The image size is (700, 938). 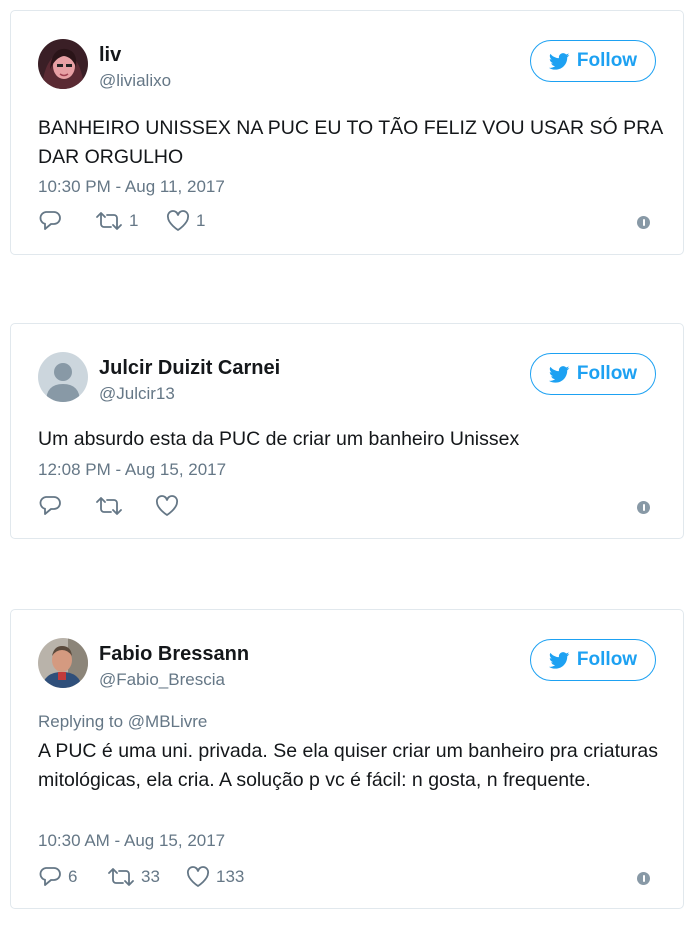 What do you see at coordinates (174, 654) in the screenshot?
I see `author-name: Fabio Bressann` at bounding box center [174, 654].